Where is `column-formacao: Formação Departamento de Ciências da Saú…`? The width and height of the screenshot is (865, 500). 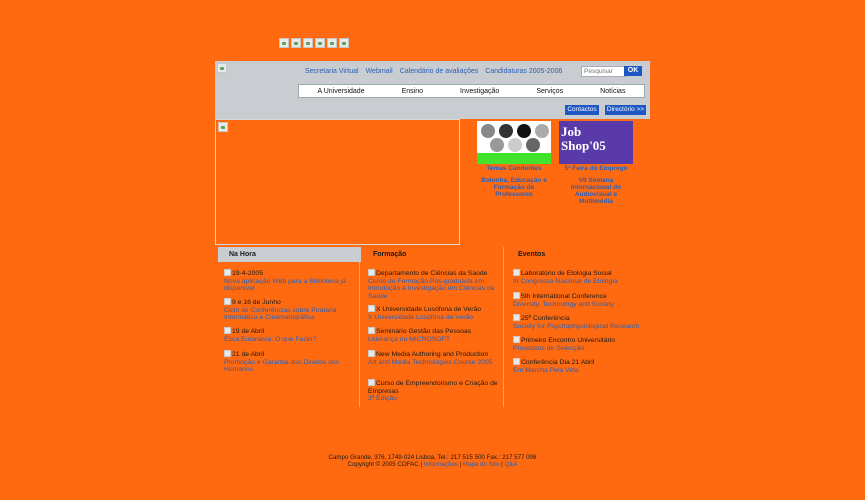 column-formacao: Formação Departamento de Ciências da Saú… is located at coordinates (433, 324).